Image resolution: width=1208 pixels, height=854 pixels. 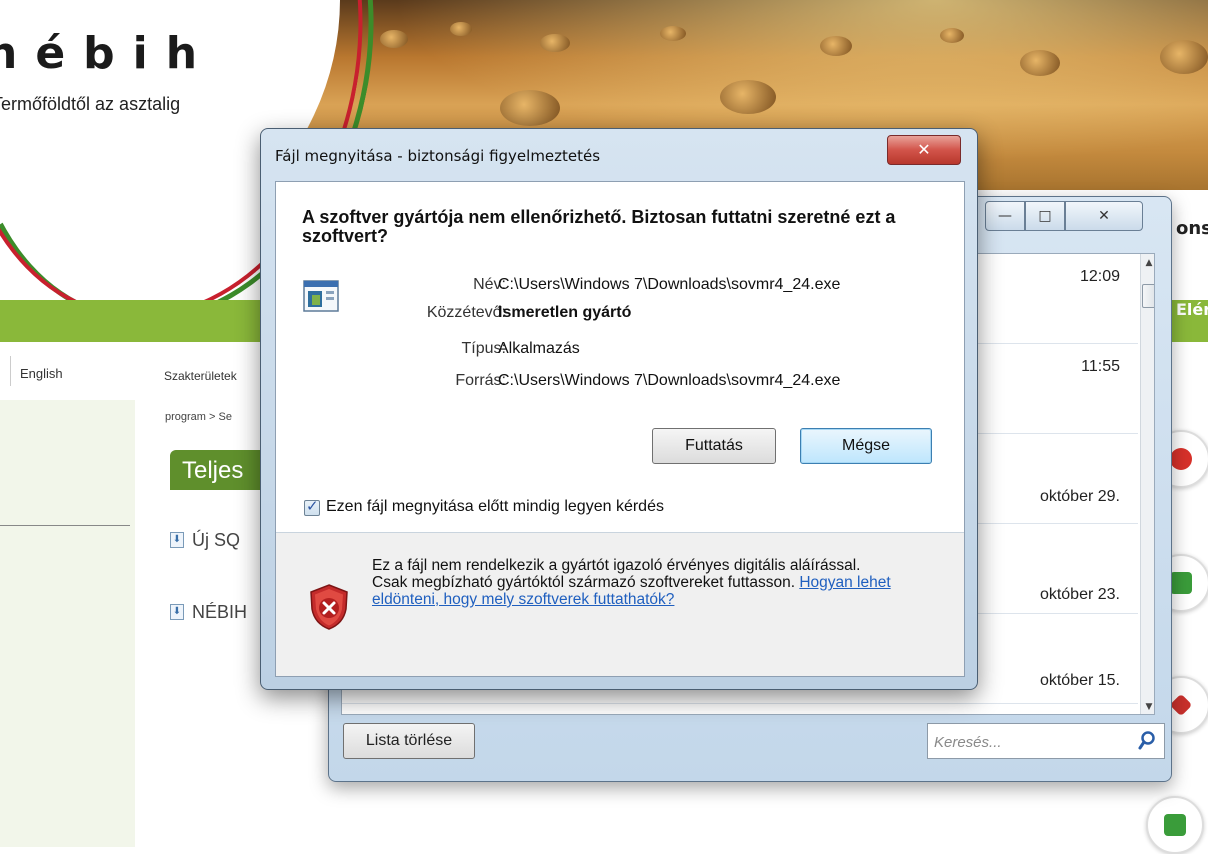 What do you see at coordinates (1147, 484) in the screenshot?
I see `scrollbar: ▲ ▼` at bounding box center [1147, 484].